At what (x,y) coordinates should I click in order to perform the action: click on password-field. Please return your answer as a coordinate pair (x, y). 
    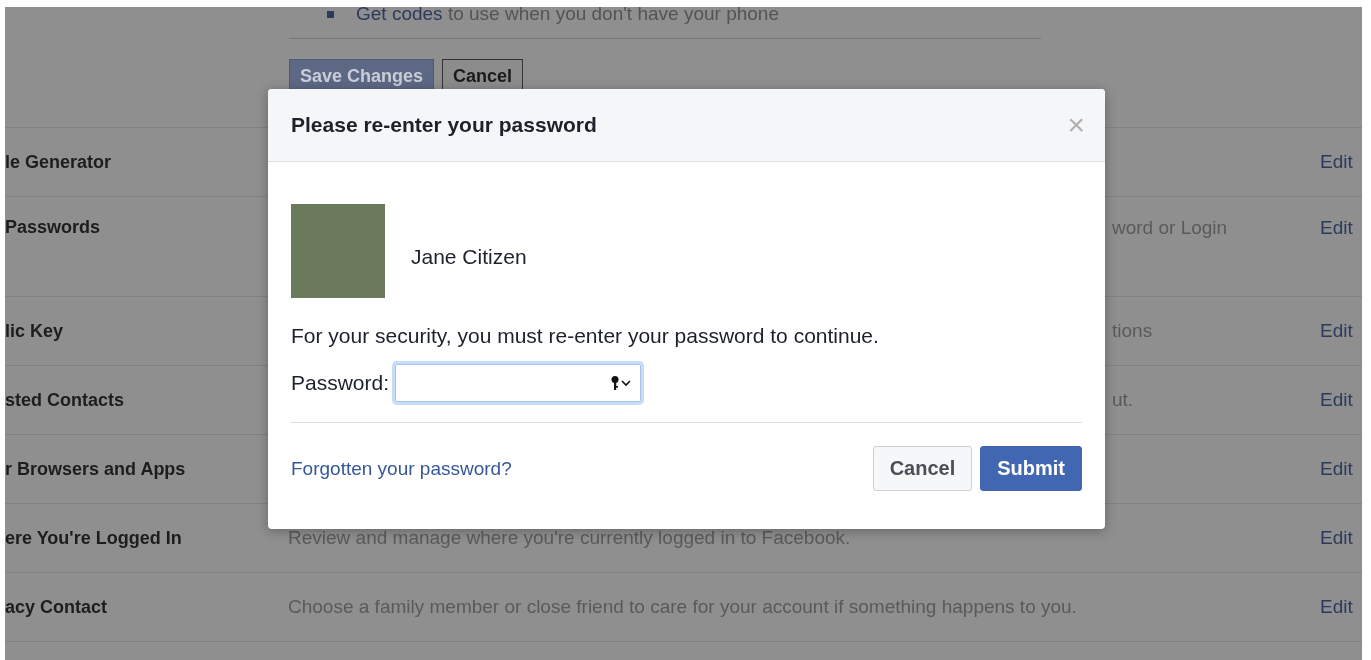
    Looking at the image, I should click on (518, 383).